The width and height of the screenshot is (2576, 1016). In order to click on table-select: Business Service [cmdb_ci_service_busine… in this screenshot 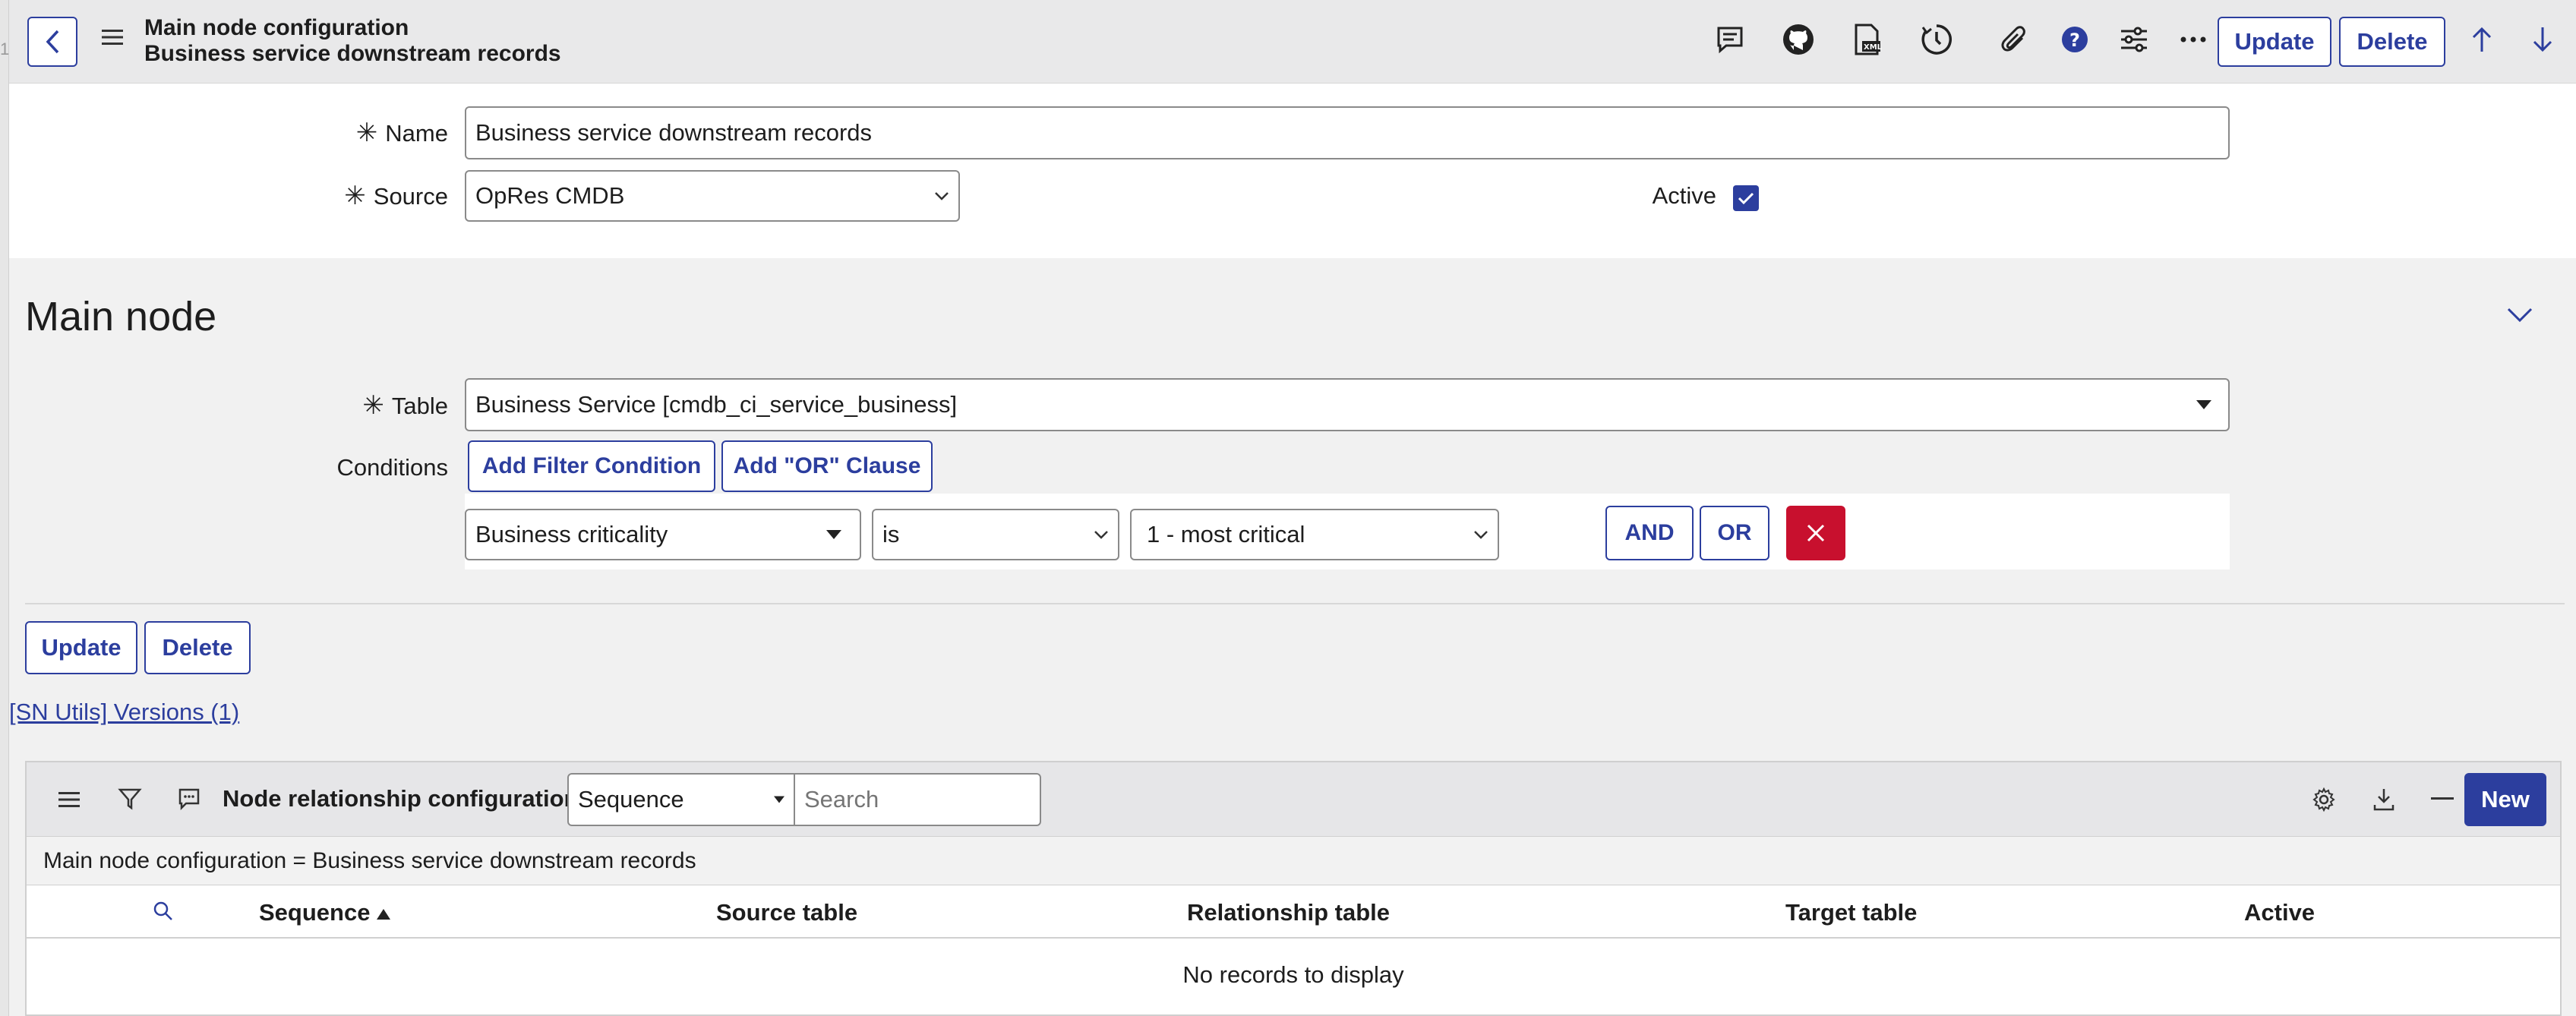, I will do `click(1347, 405)`.